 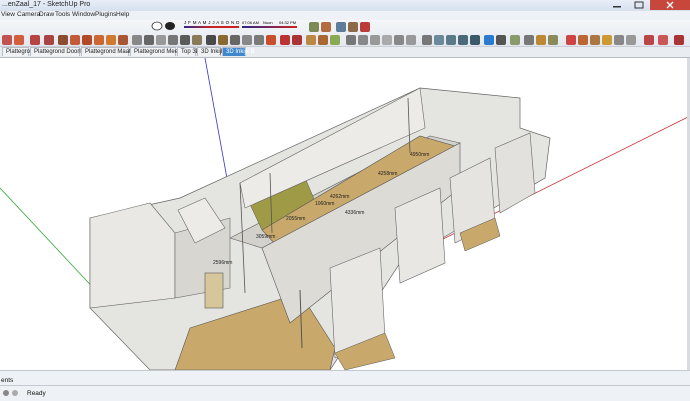 I want to click on push-pull-icon, so click(x=63, y=40).